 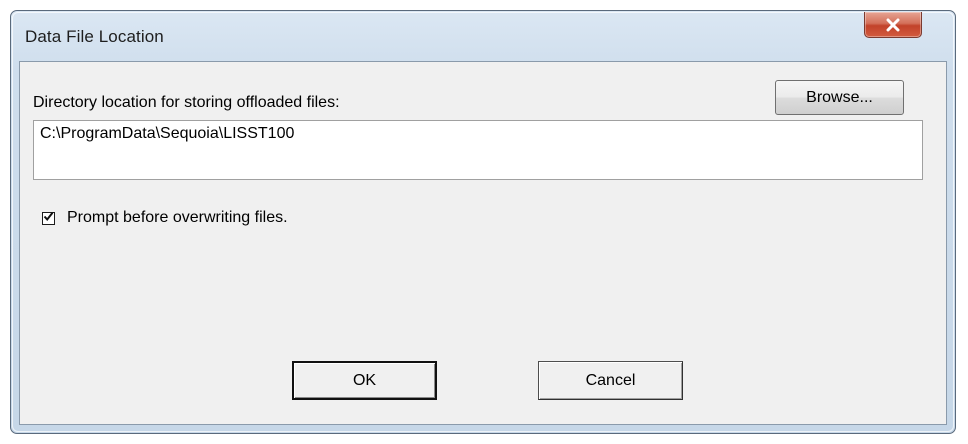 What do you see at coordinates (94, 36) in the screenshot?
I see `window-title: Data File Location` at bounding box center [94, 36].